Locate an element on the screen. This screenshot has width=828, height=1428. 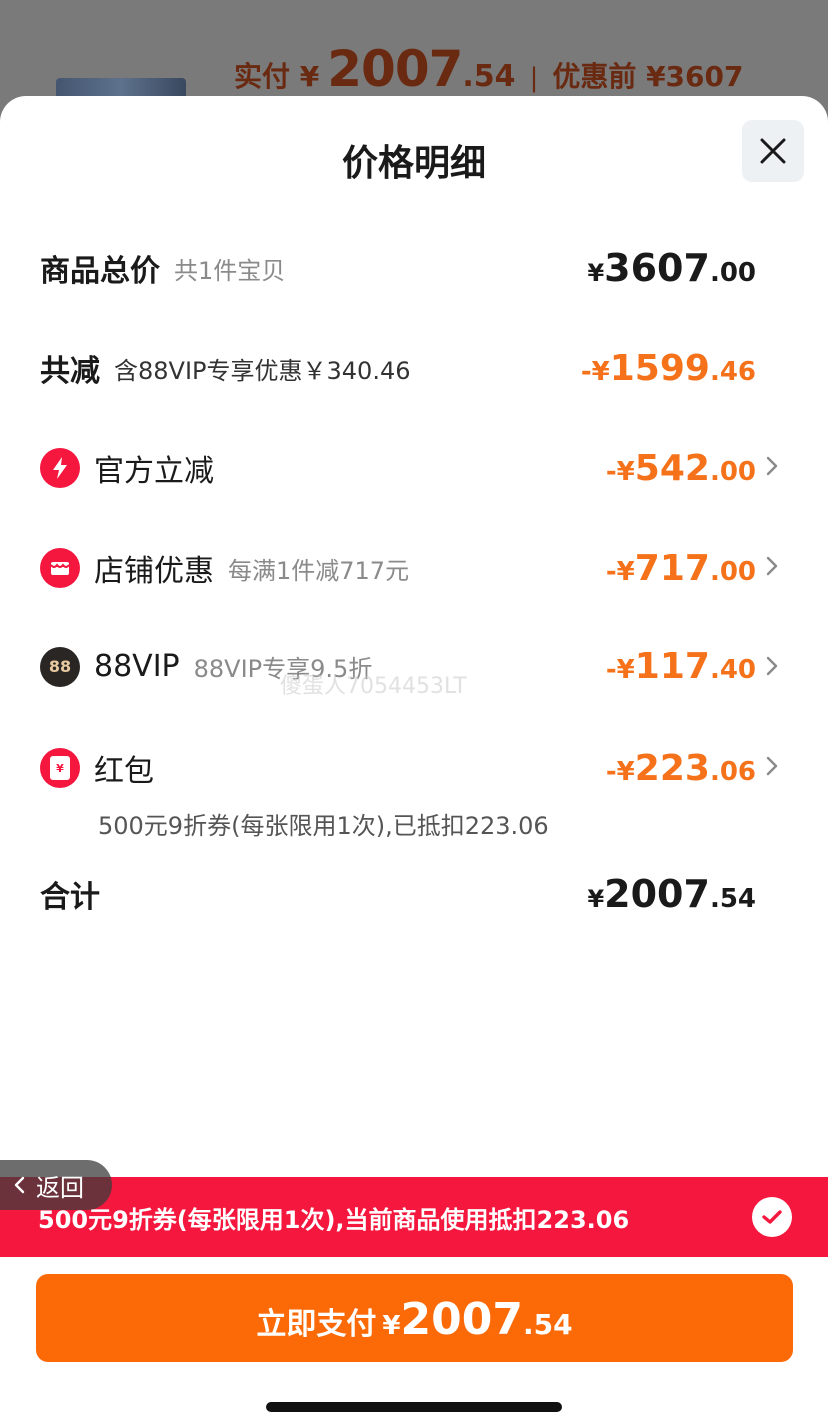
actual-pay-int: 2007 is located at coordinates (395, 69).